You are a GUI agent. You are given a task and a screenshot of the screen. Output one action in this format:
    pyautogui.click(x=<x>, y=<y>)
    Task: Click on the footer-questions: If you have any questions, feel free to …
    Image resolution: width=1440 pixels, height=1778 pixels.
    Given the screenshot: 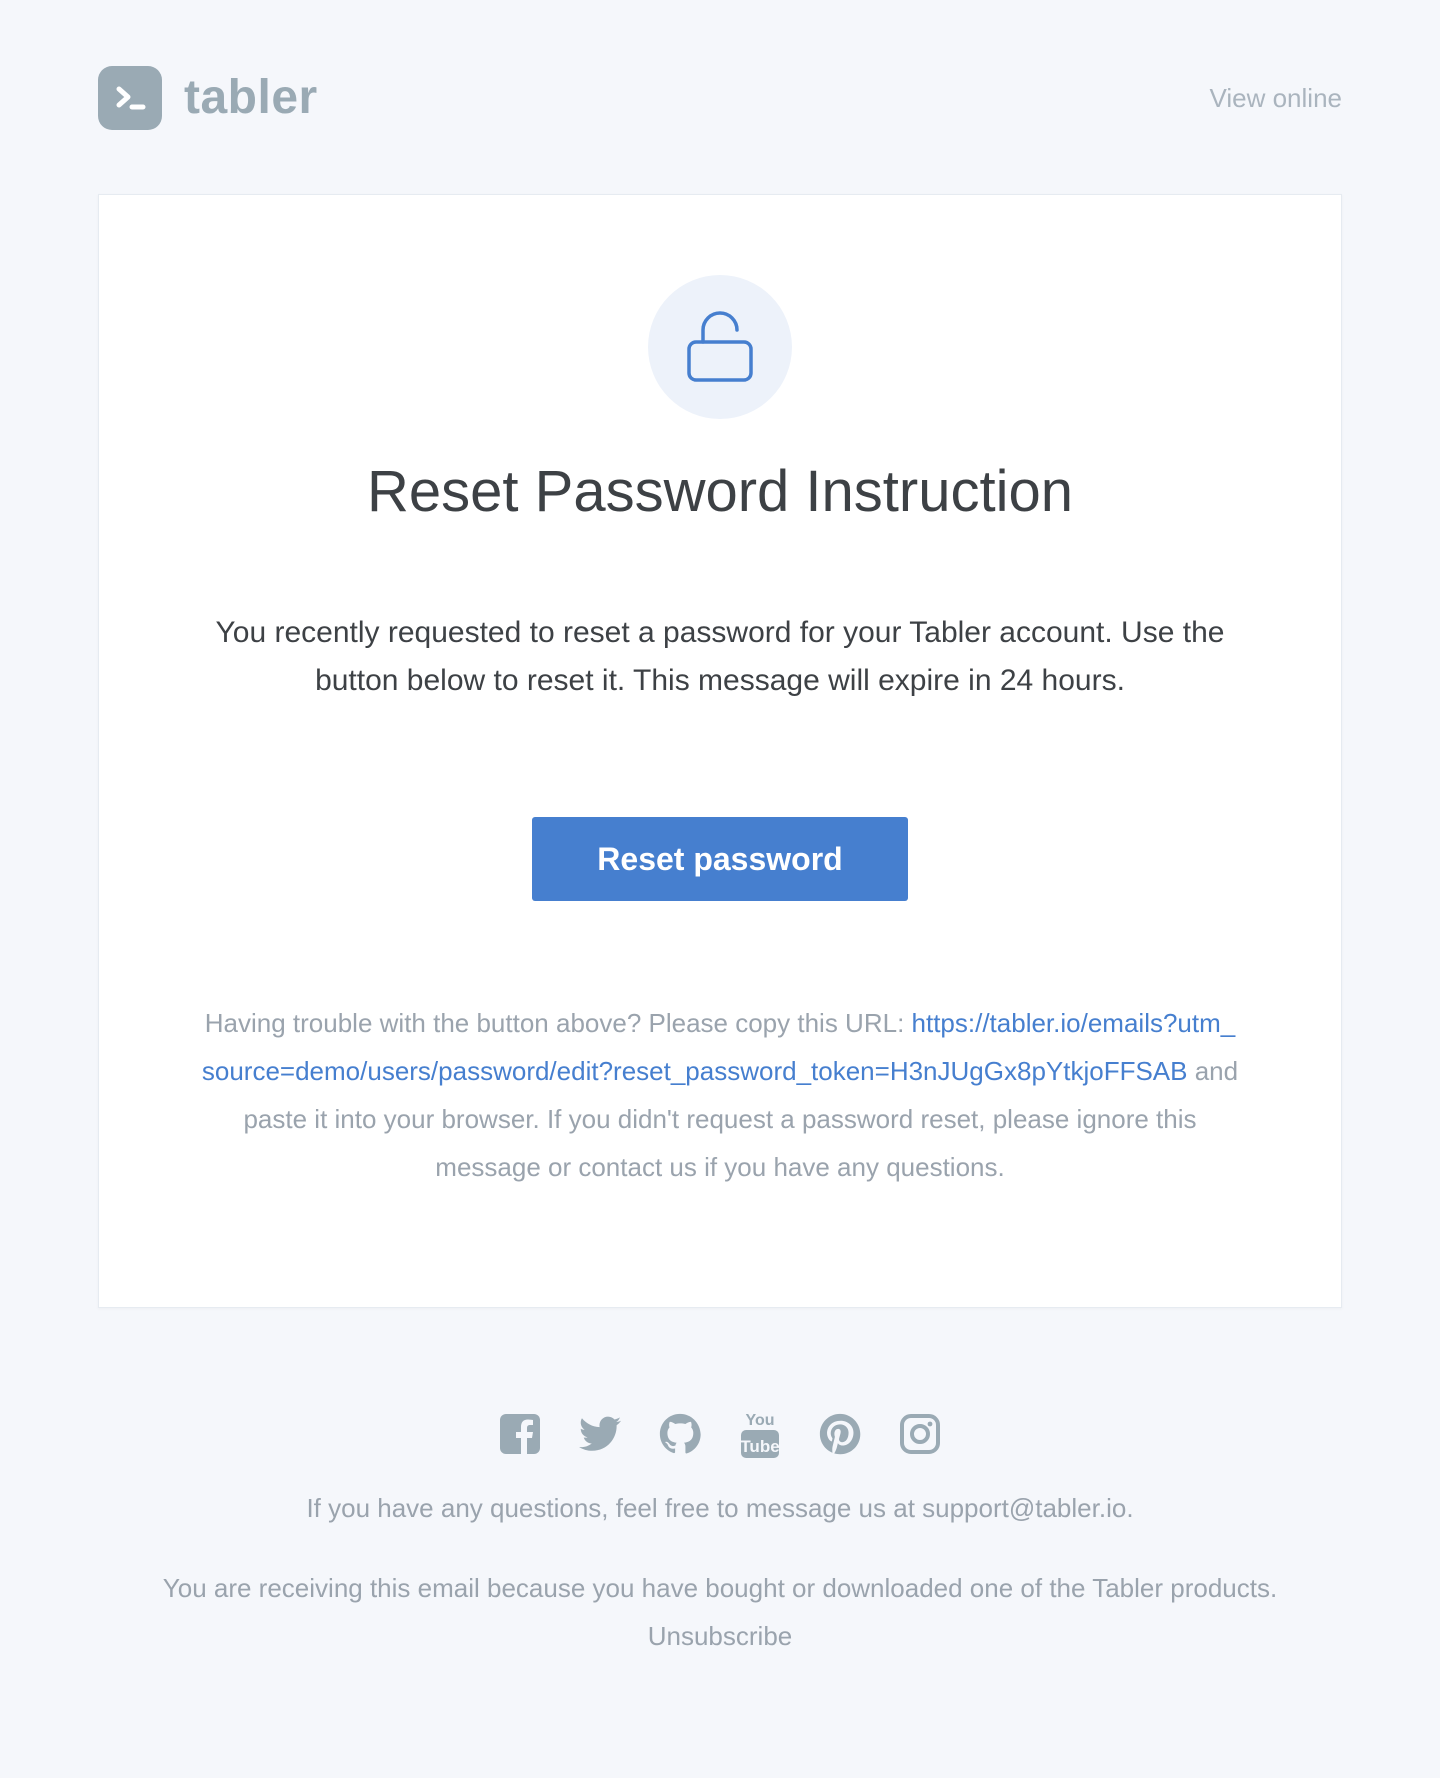 What is the action you would take?
    pyautogui.click(x=720, y=1508)
    